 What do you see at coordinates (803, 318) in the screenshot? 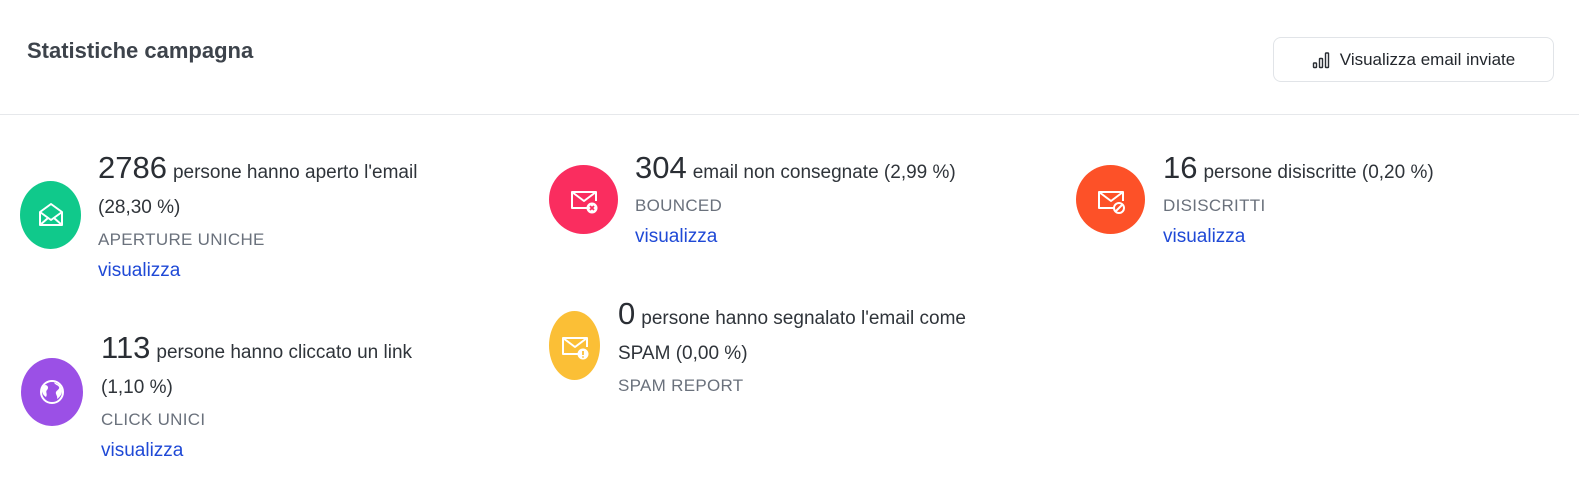
I see `spam-text: persone hanno segnalato l'email come` at bounding box center [803, 318].